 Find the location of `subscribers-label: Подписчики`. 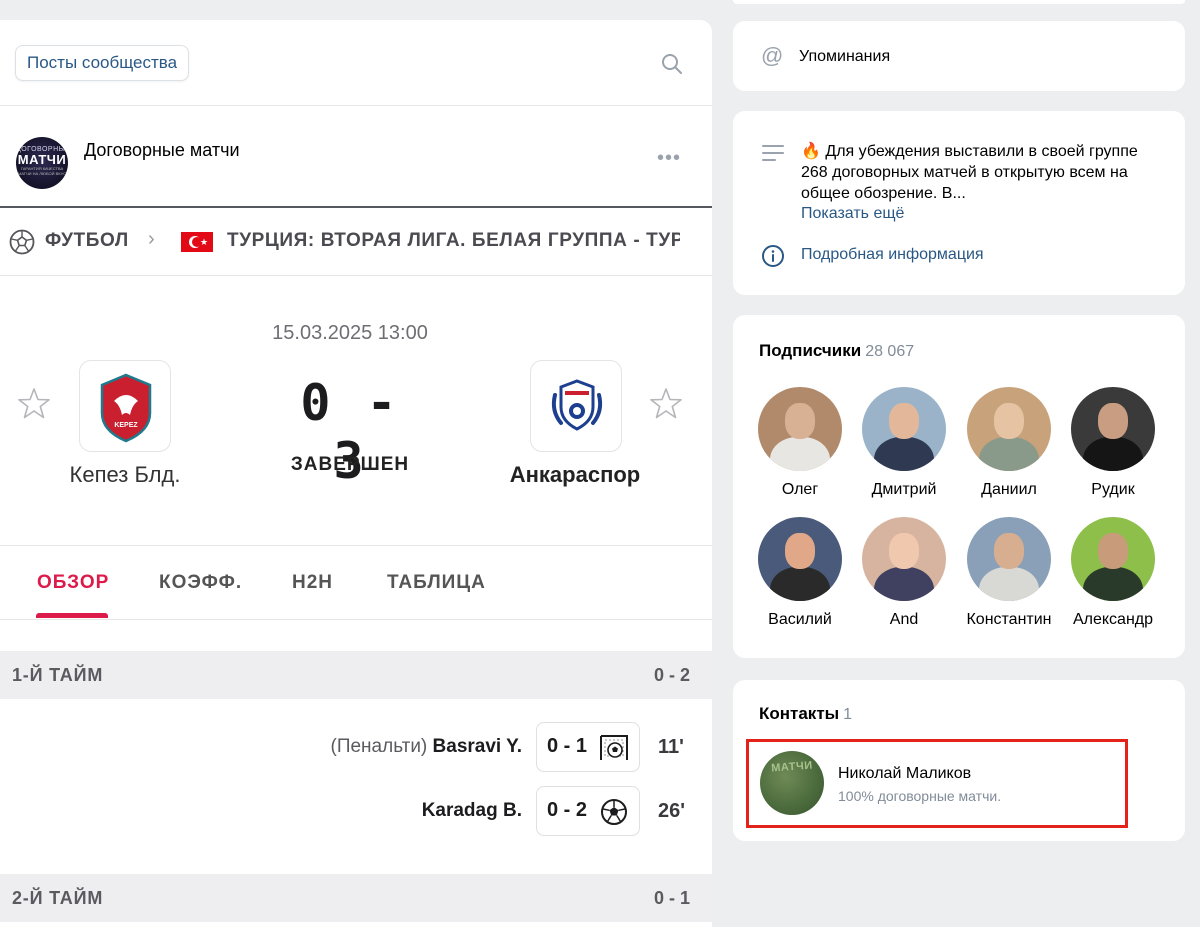

subscribers-label: Подписчики is located at coordinates (810, 350).